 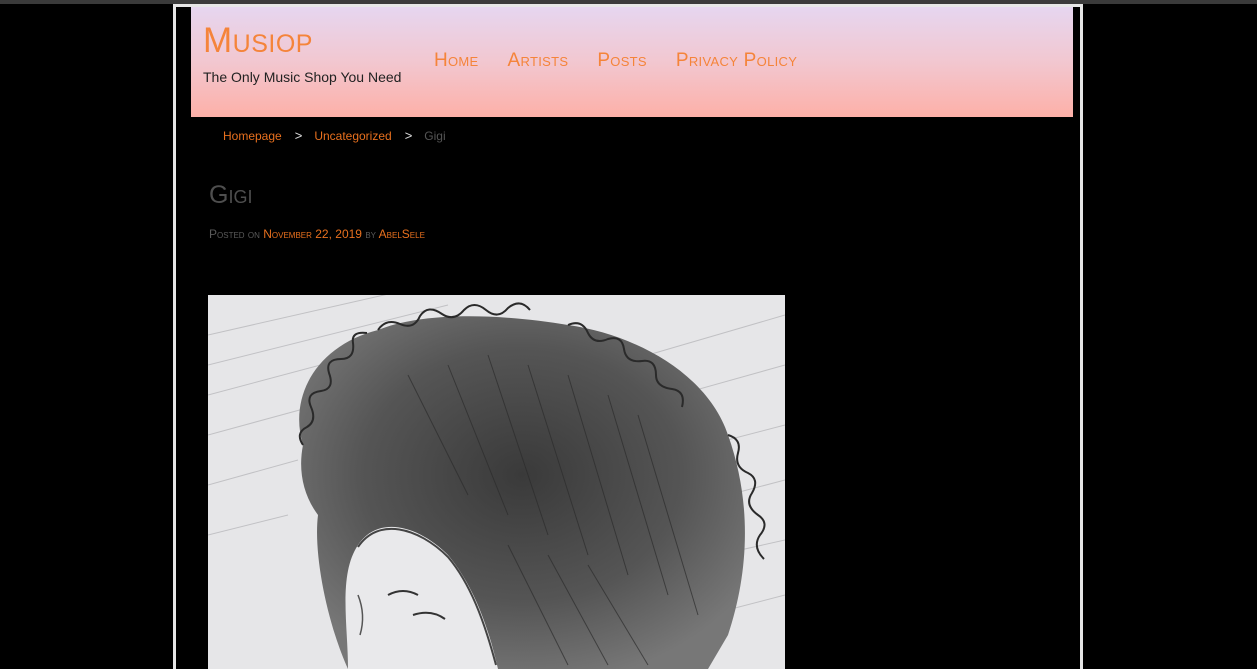 I want to click on main-nav: Home Artists Posts Privacy Policy, so click(x=615, y=61).